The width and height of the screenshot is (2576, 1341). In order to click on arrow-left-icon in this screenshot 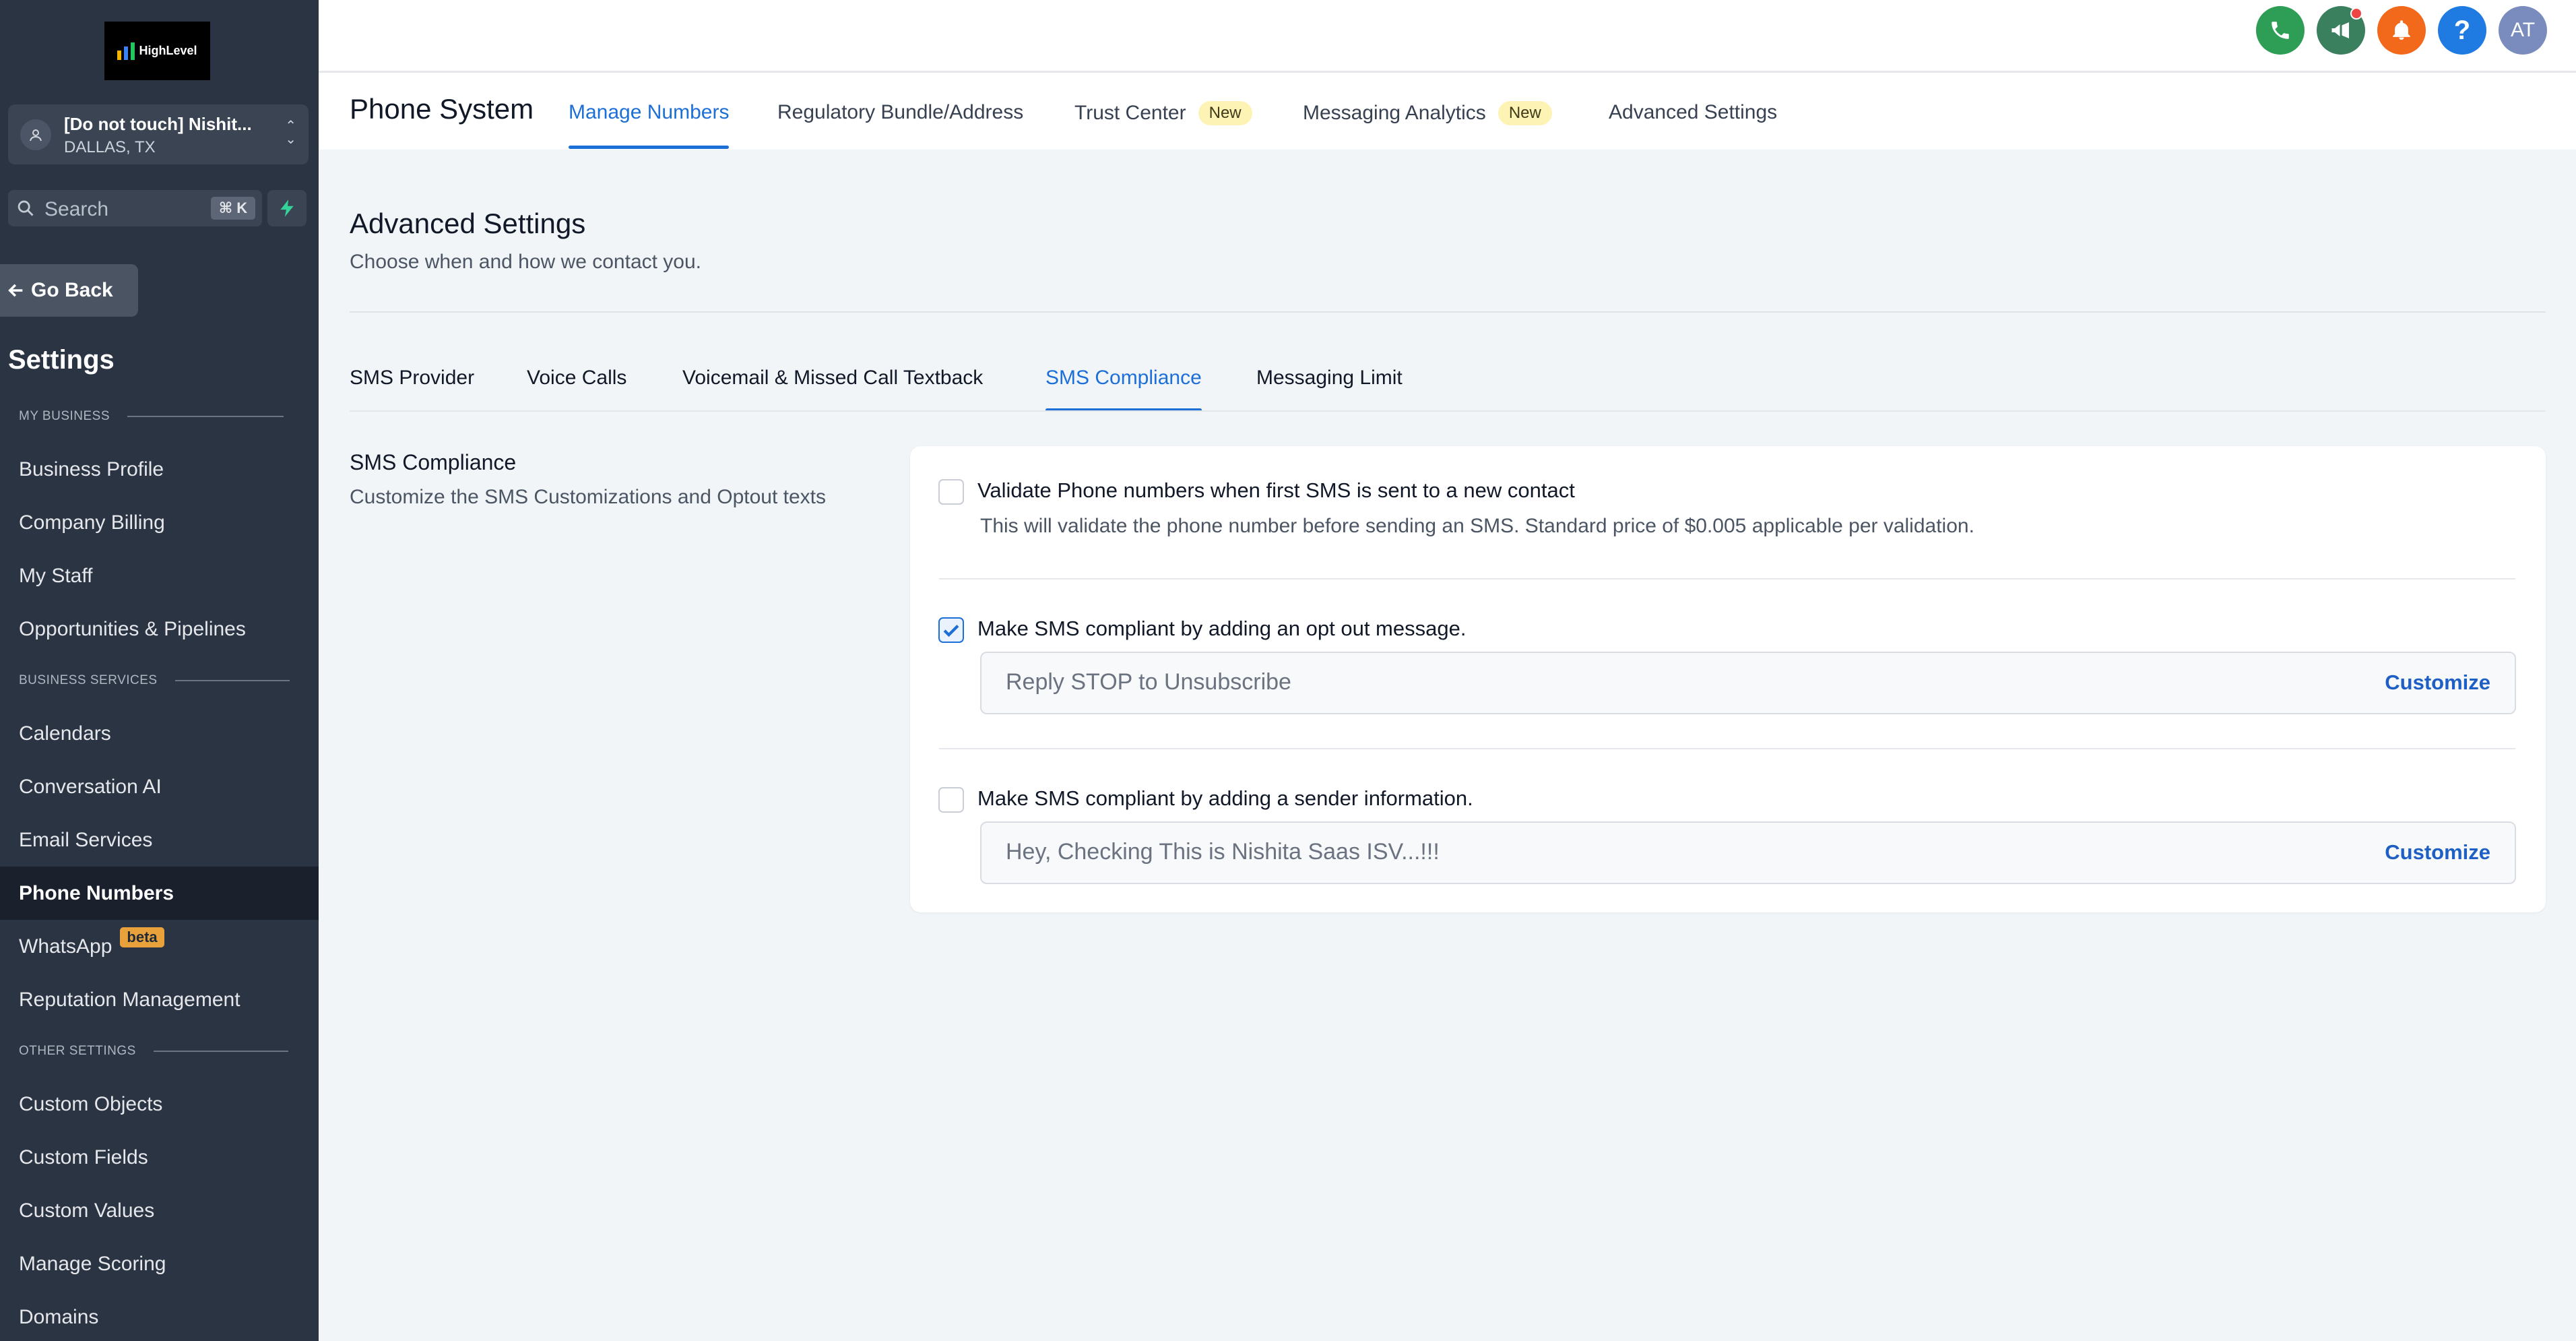, I will do `click(15, 291)`.